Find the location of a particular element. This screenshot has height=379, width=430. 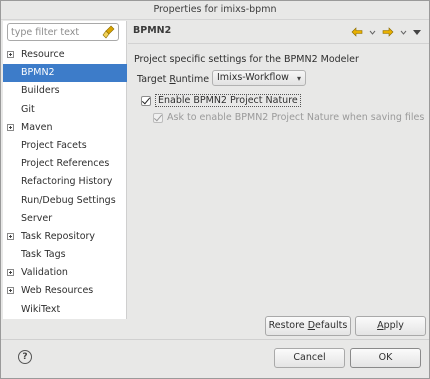

tree-item-resource: Resource is located at coordinates (65, 55).